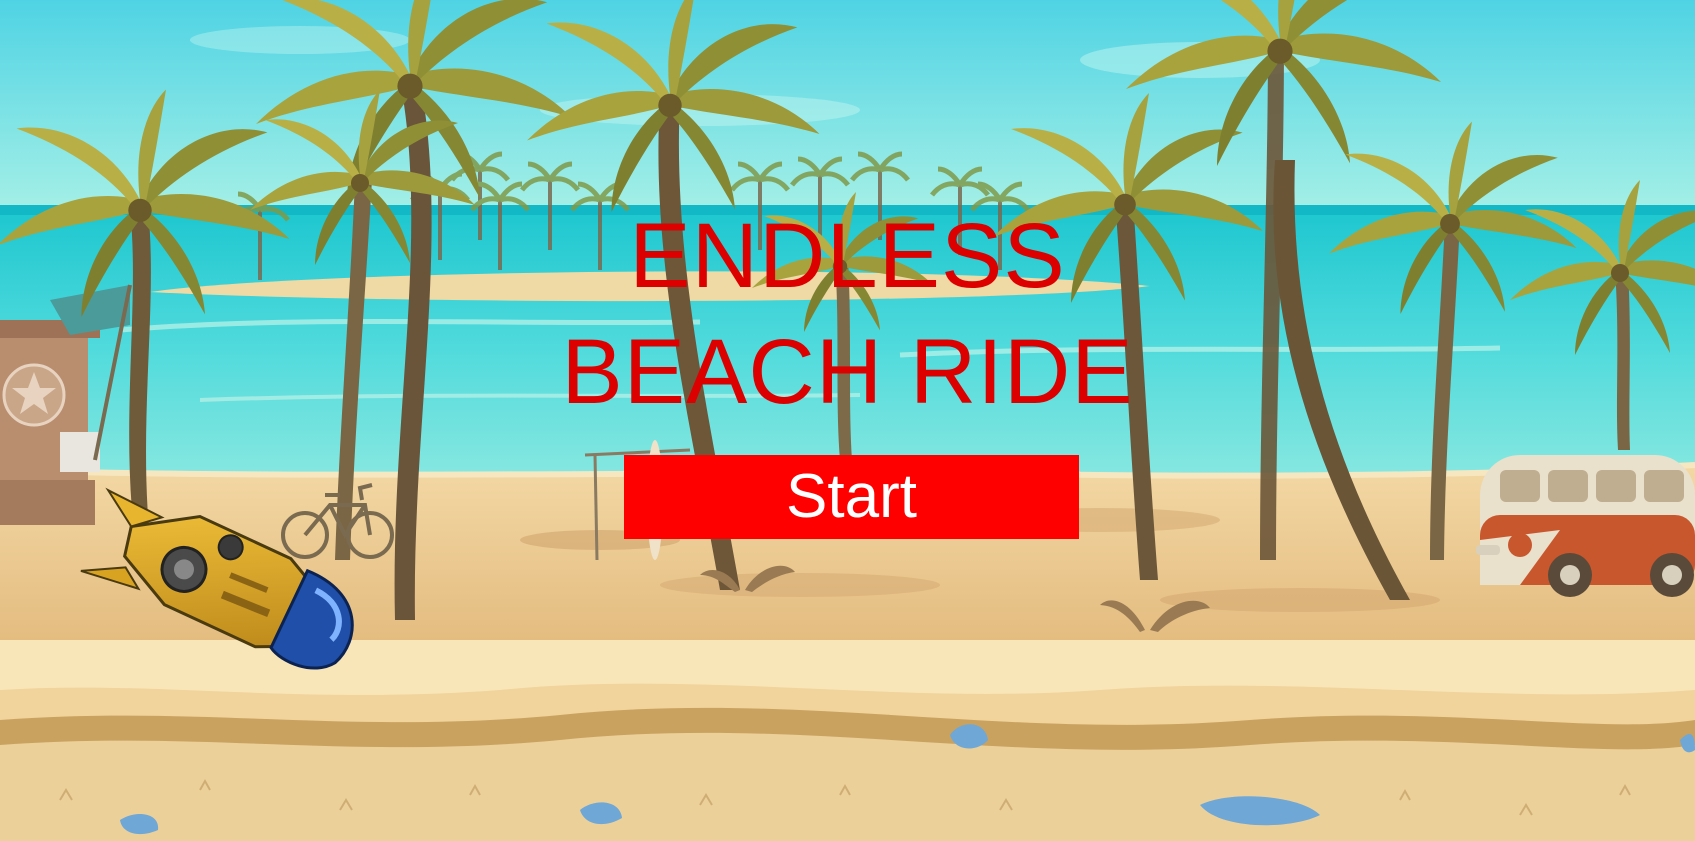 Image resolution: width=1695 pixels, height=841 pixels. Describe the element at coordinates (847, 372) in the screenshot. I see `game-title-line-2: BEACH RIDE` at that location.